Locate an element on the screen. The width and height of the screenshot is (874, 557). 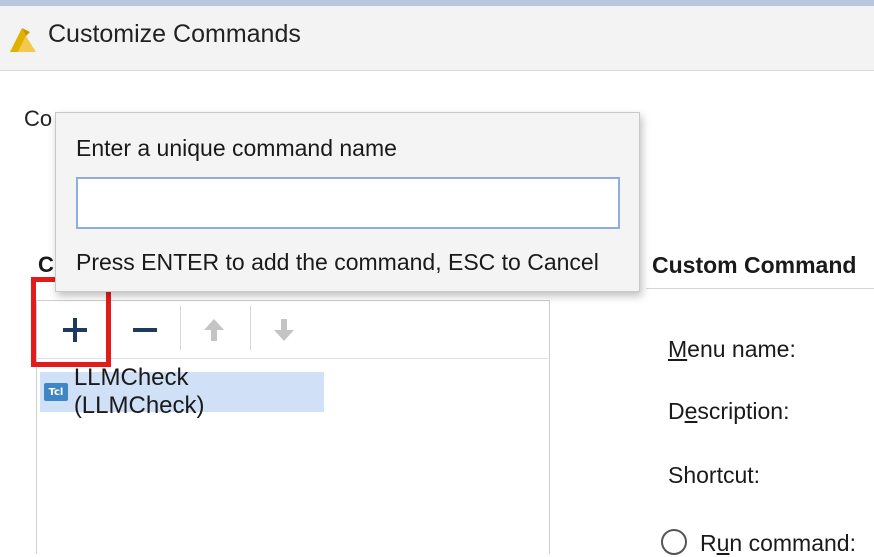
list-item: Tcl LLMCheck (LLMCheck) is located at coordinates (182, 391).